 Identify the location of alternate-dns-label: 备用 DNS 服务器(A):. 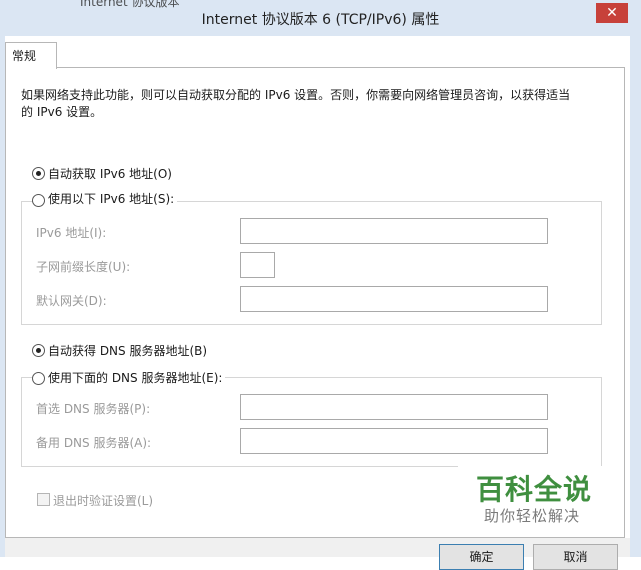
(94, 443).